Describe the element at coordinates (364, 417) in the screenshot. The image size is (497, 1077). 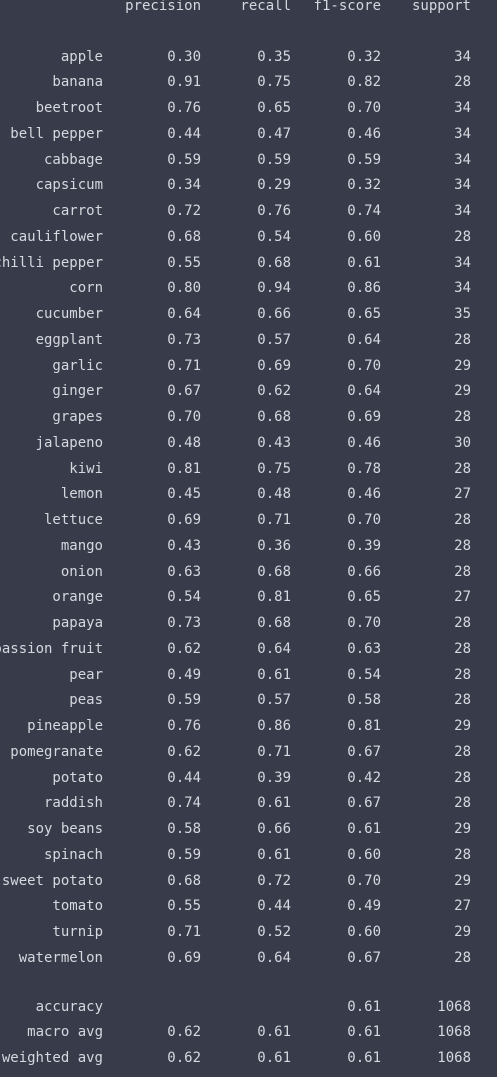
I see `cell-f1-score: 0.69` at that location.